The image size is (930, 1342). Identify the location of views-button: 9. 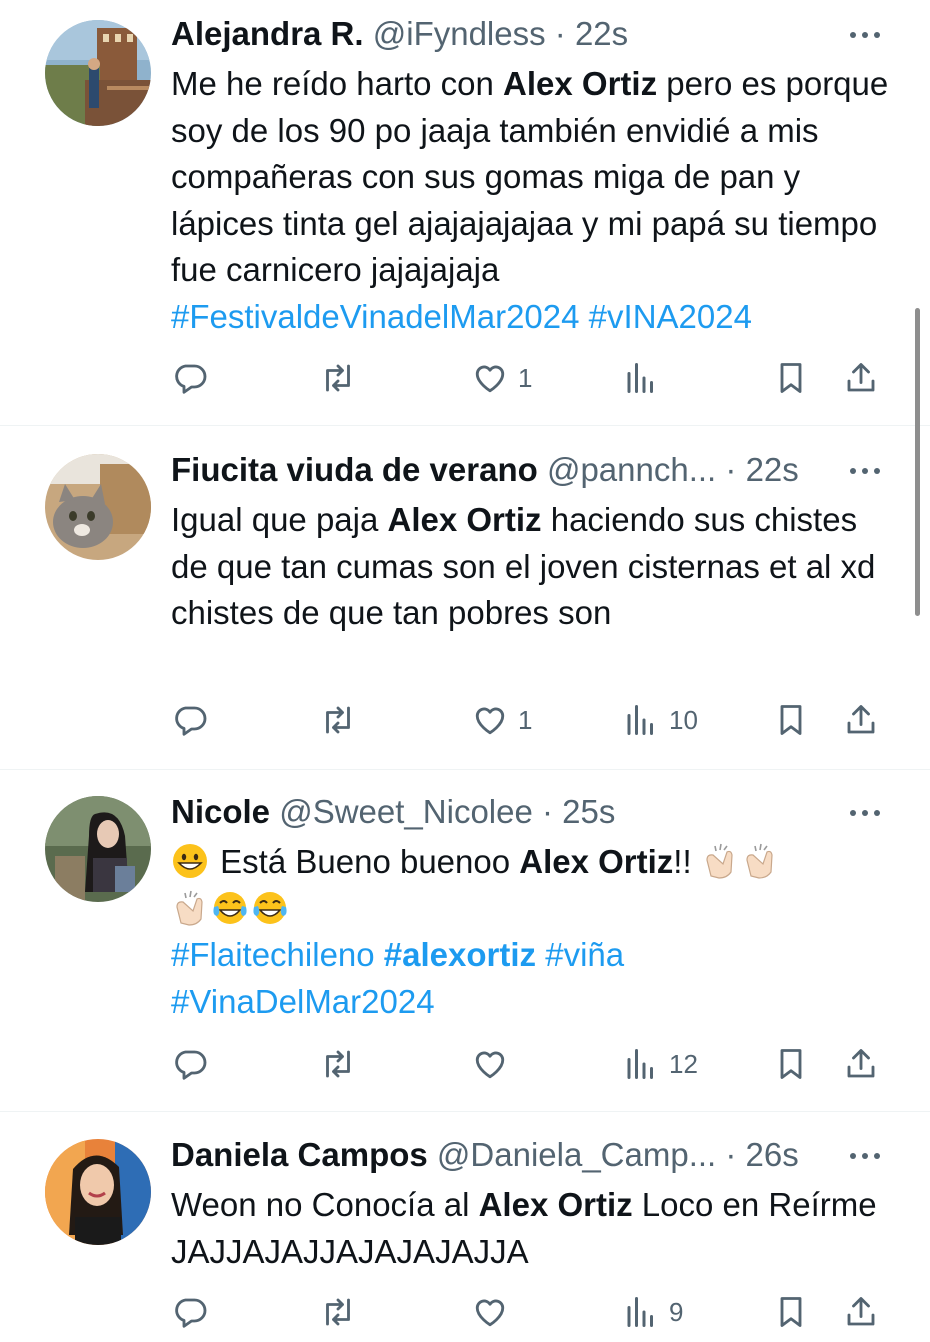
(653, 1312).